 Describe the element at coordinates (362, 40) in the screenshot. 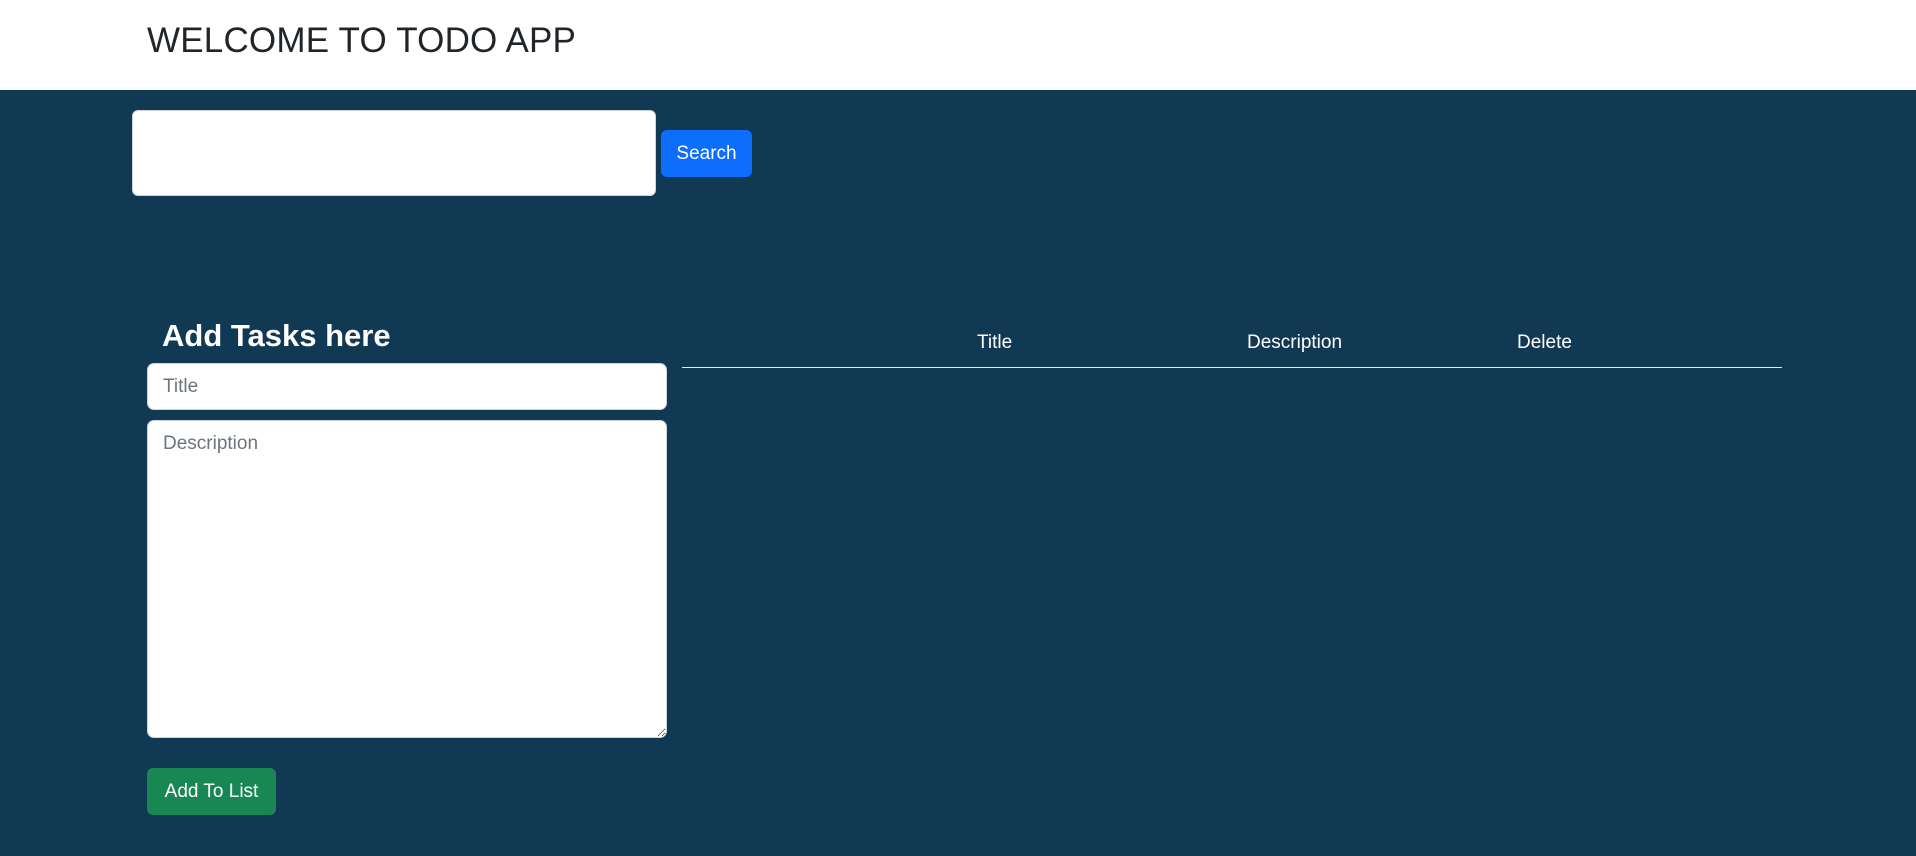

I see `app-title: WELCOME TO TODO APP` at that location.